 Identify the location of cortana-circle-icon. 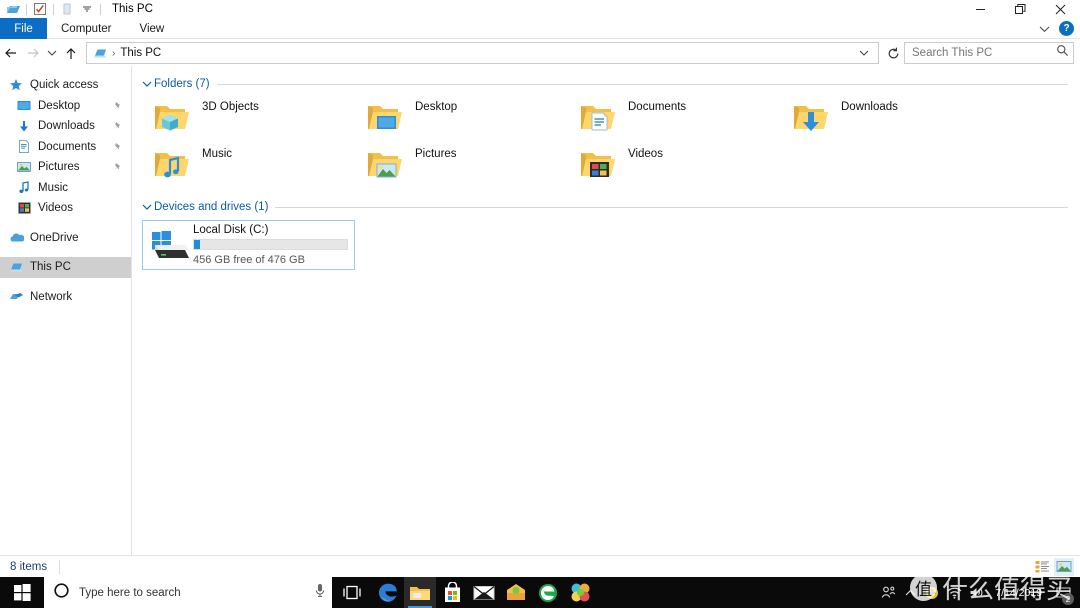
(61, 592).